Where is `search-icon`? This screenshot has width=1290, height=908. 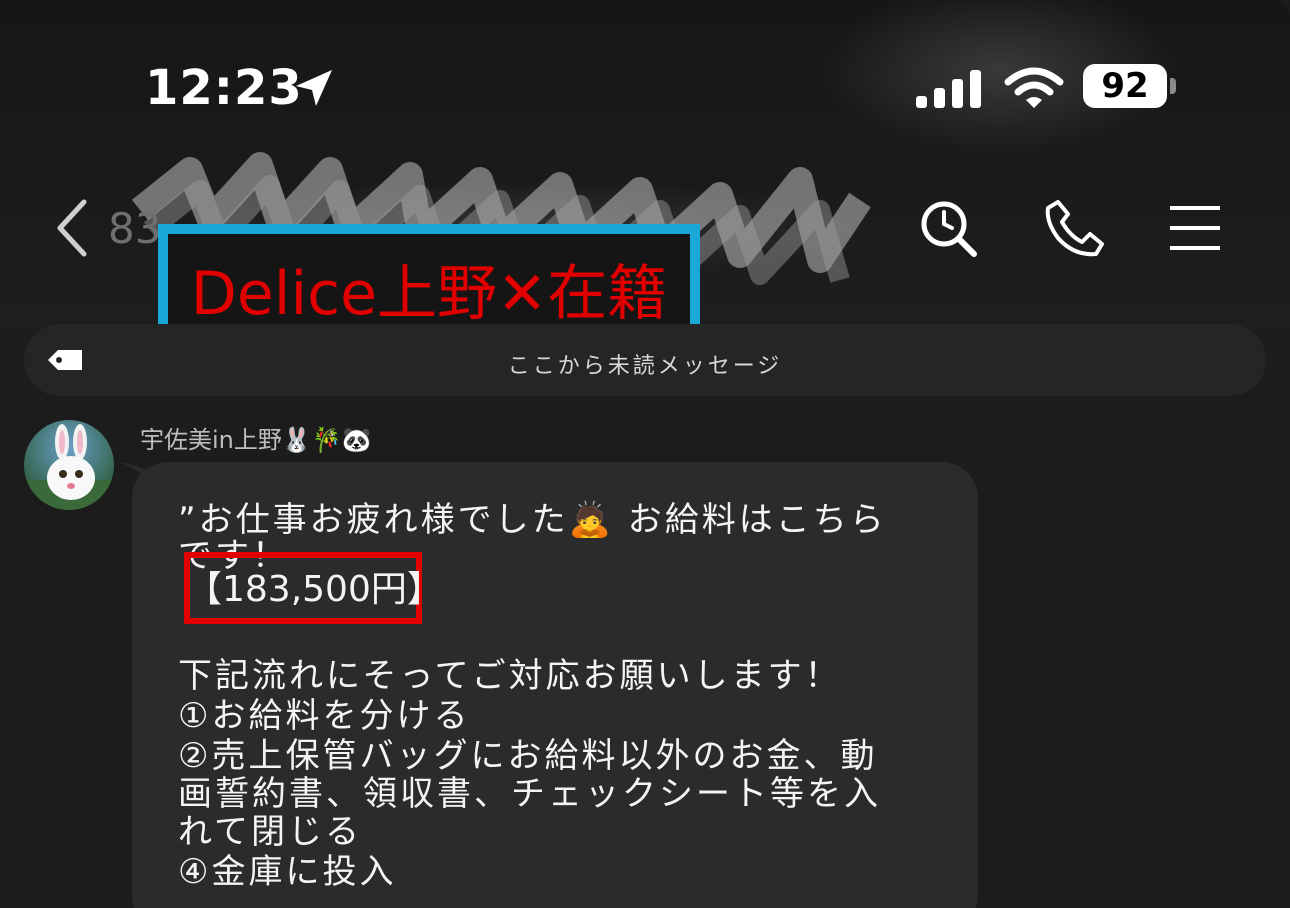 search-icon is located at coordinates (948, 228).